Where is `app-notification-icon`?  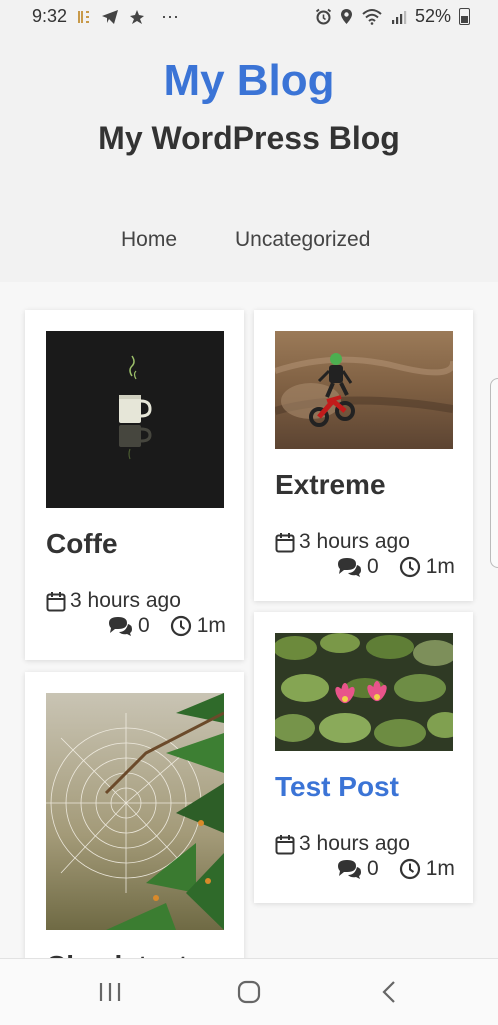
app-notification-icon is located at coordinates (84, 16).